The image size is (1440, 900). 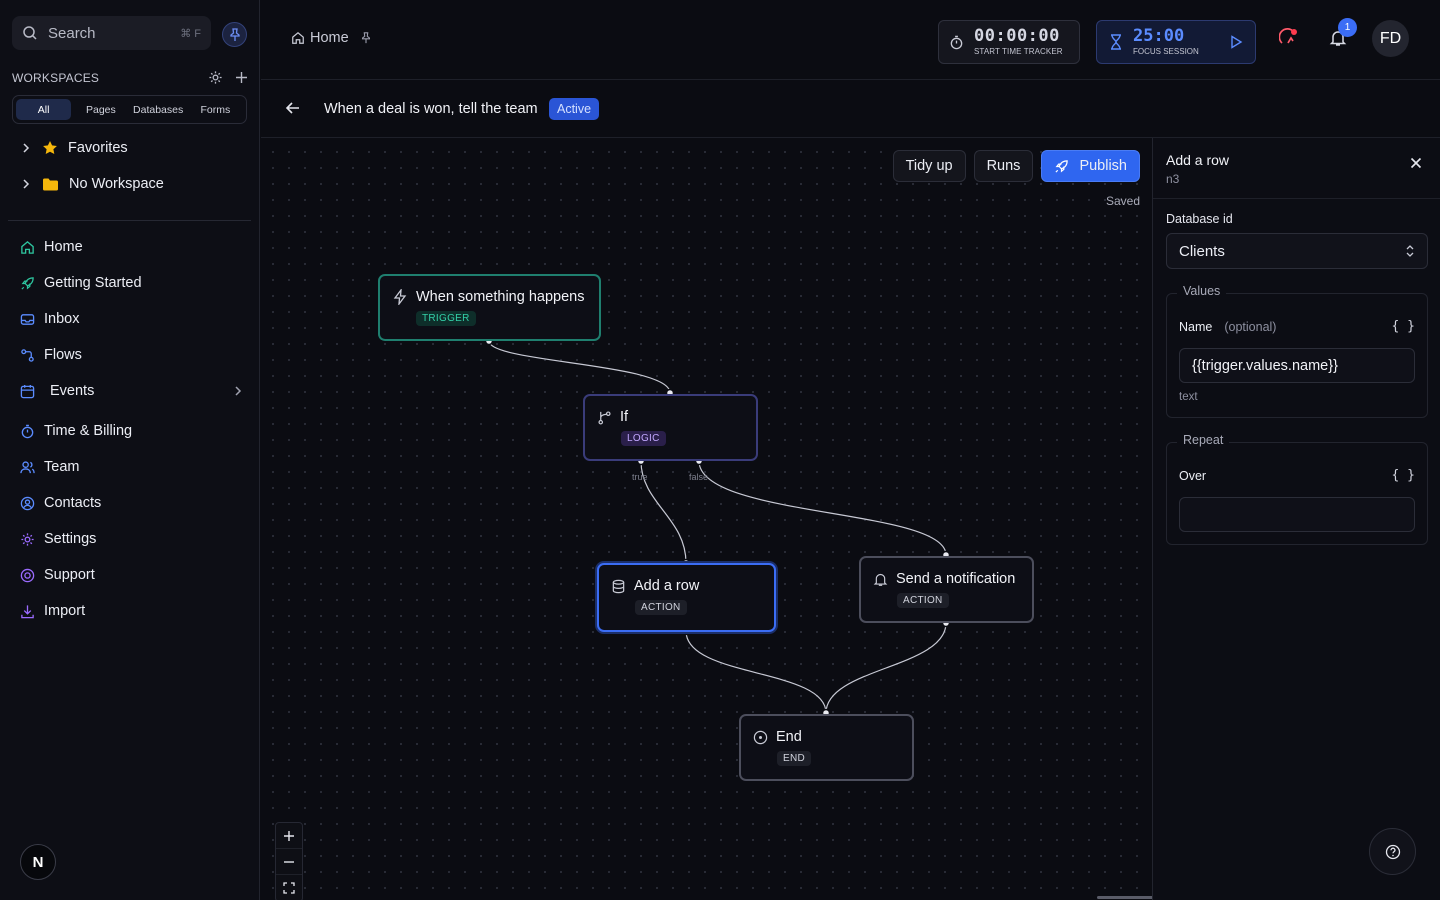 I want to click on star-icon, so click(x=50, y=147).